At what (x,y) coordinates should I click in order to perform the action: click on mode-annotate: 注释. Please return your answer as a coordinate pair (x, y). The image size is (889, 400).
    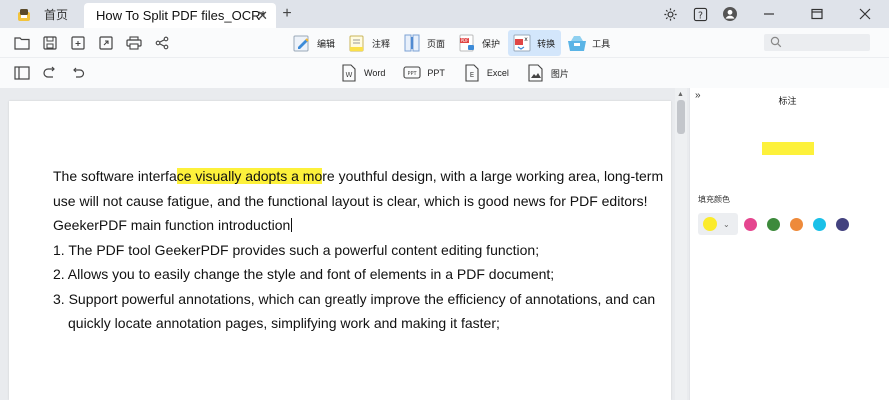
    Looking at the image, I should click on (369, 43).